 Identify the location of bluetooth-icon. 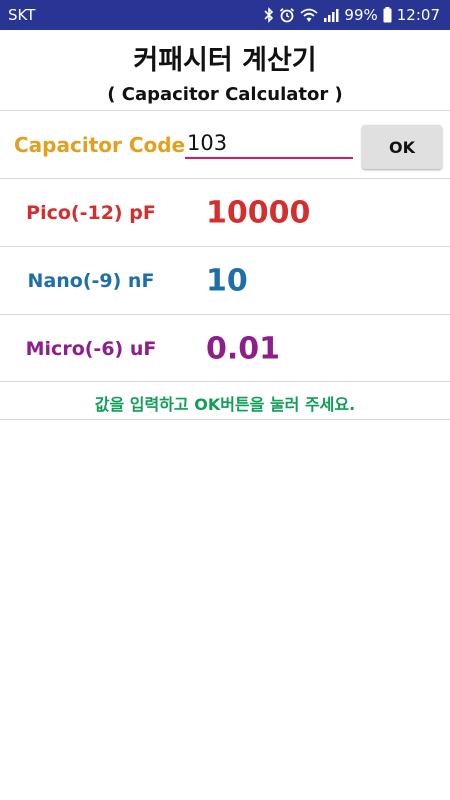
(269, 15).